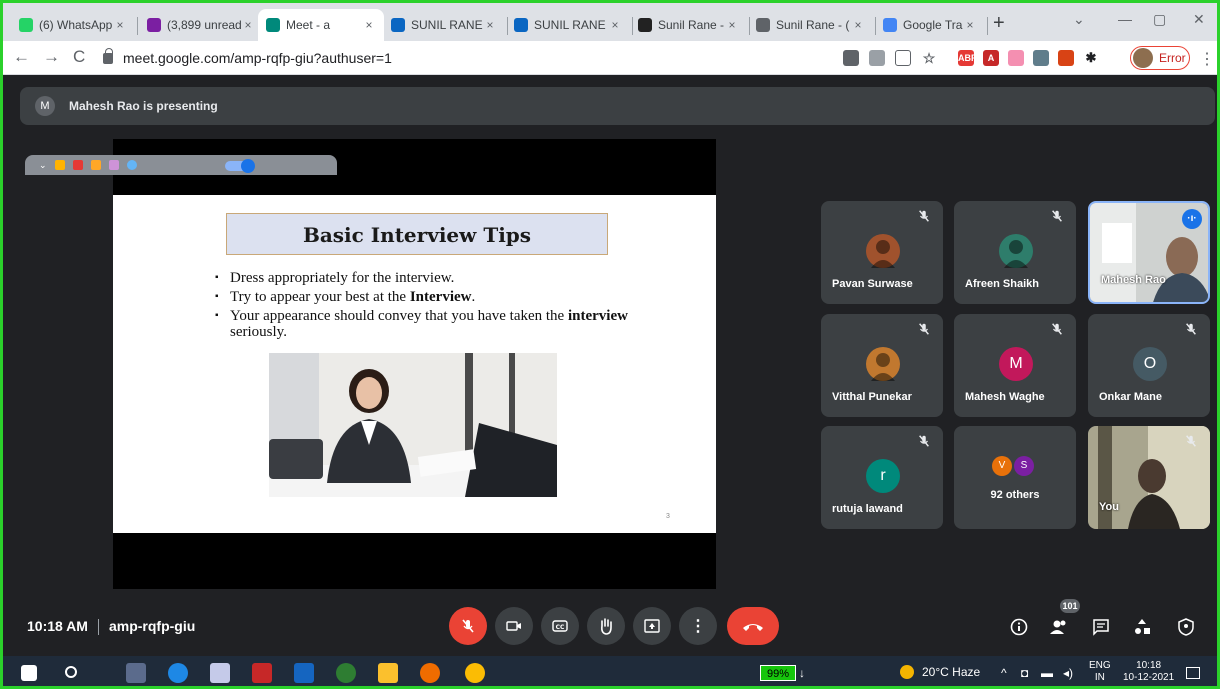 The width and height of the screenshot is (1220, 689). I want to click on present-icon, so click(652, 626).